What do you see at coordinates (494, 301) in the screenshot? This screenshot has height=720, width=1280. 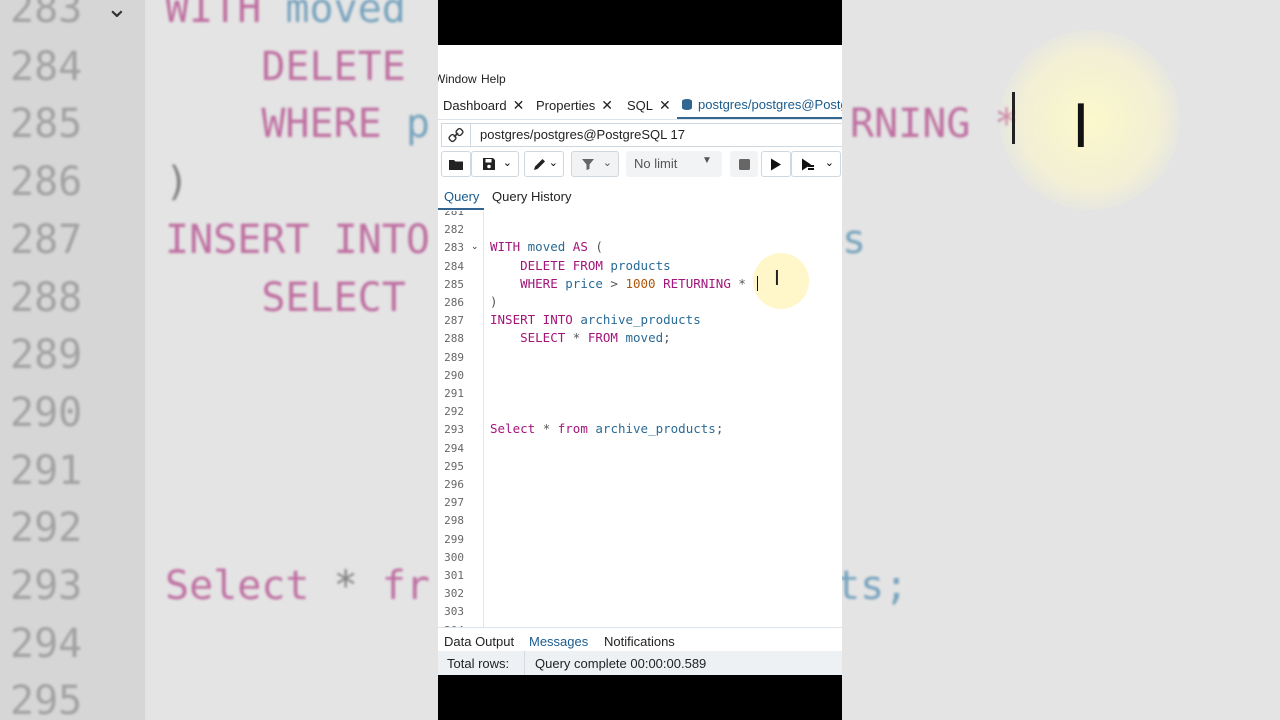 I see `code-line: )` at bounding box center [494, 301].